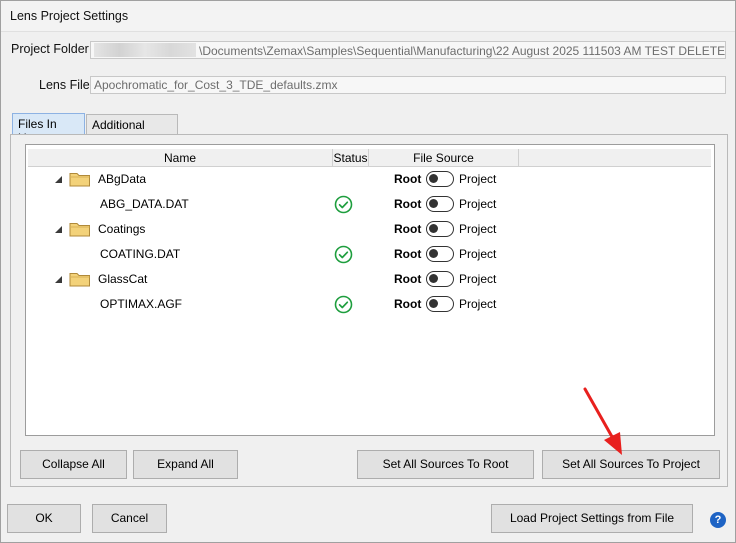 The height and width of the screenshot is (543, 736). What do you see at coordinates (369, 254) in the screenshot?
I see `grid-row-file-coating: COATING.DAT Root Project` at bounding box center [369, 254].